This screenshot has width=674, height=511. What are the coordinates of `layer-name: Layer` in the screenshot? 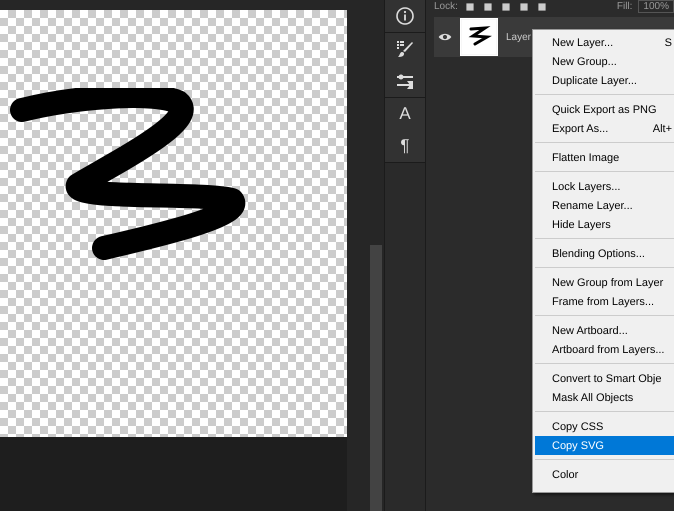 It's located at (519, 37).